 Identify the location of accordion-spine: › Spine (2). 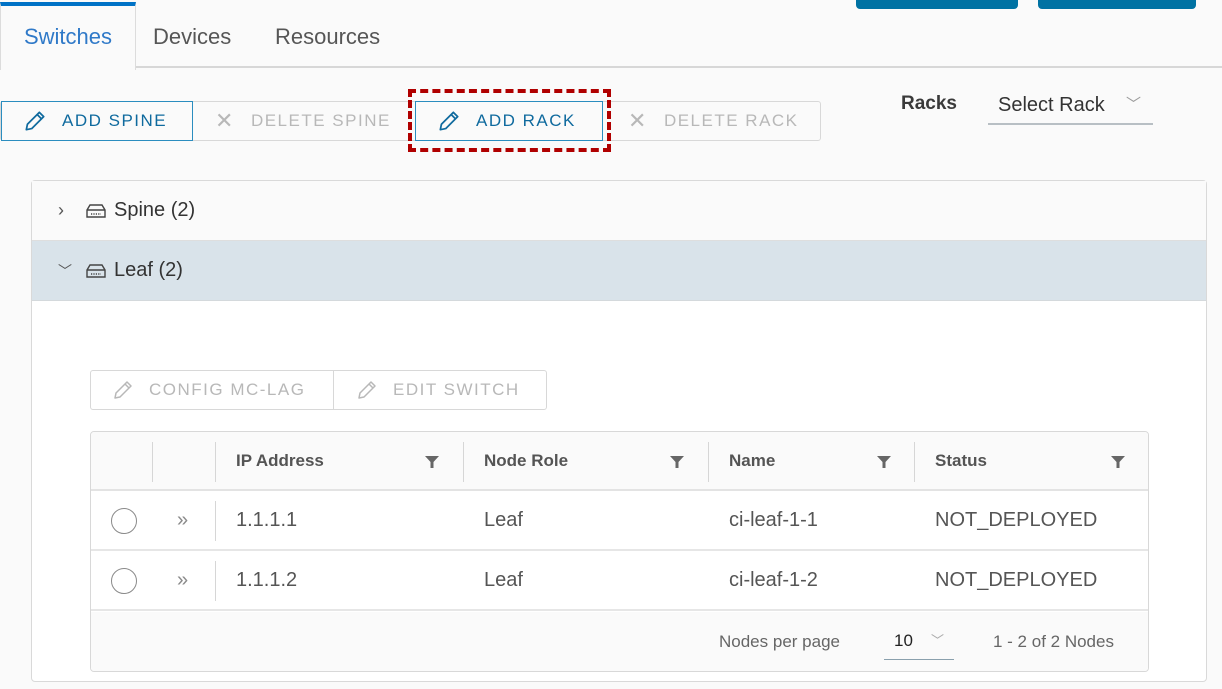
(619, 211).